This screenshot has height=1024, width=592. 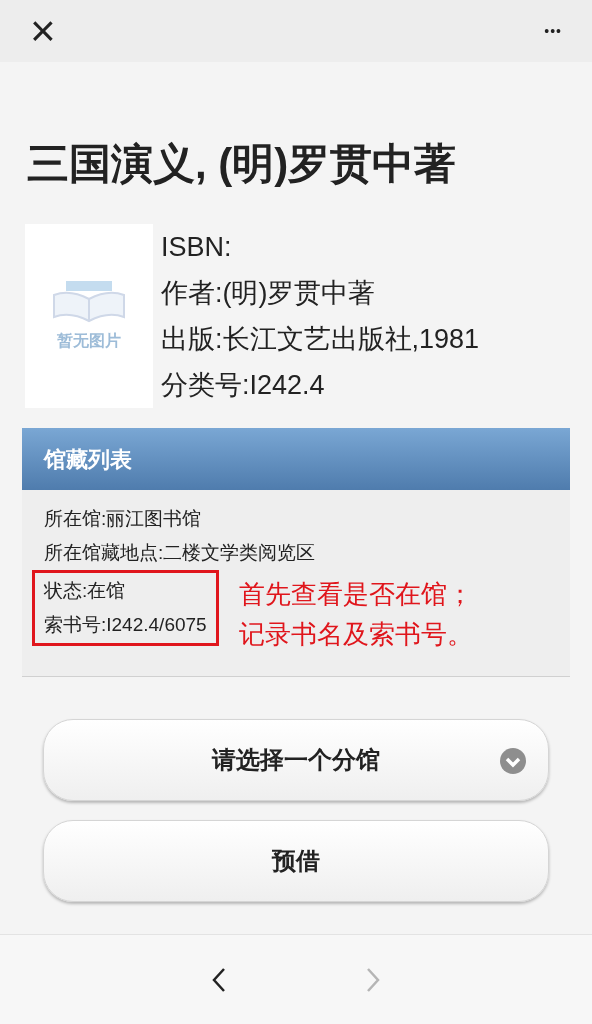 What do you see at coordinates (89, 341) in the screenshot?
I see `no-image-text: 暂无图片` at bounding box center [89, 341].